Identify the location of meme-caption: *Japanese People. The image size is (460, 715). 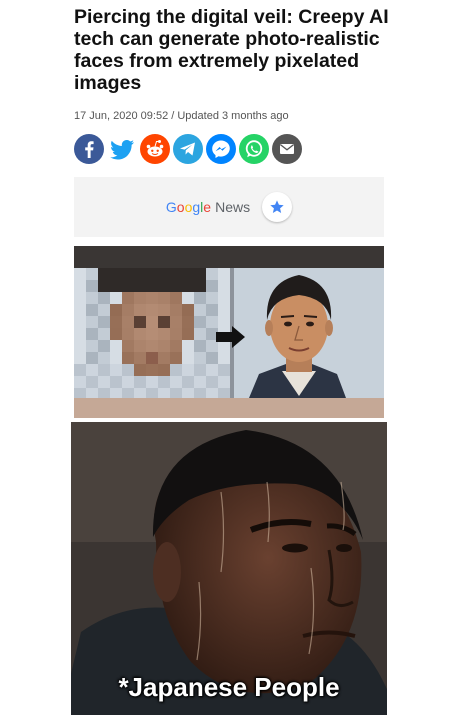
(229, 687).